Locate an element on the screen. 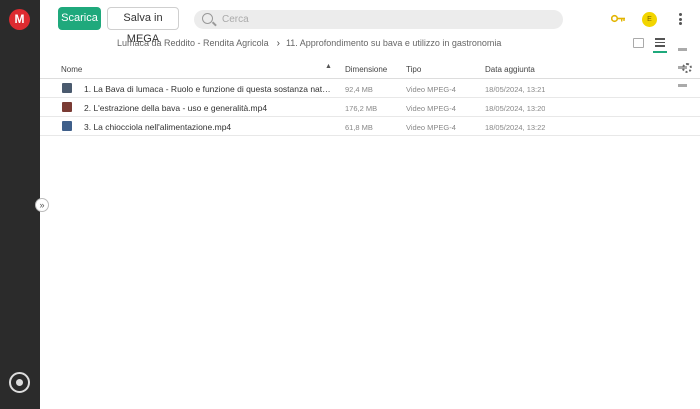  settings-icon is located at coordinates (687, 68).